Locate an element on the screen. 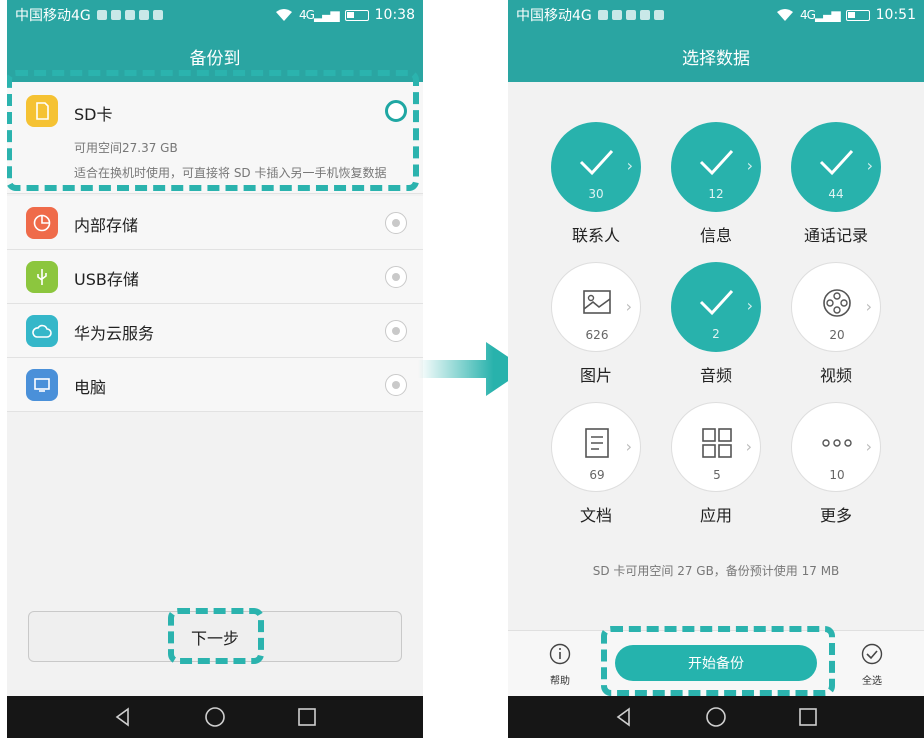  item-toggle: › 69 is located at coordinates (596, 447).